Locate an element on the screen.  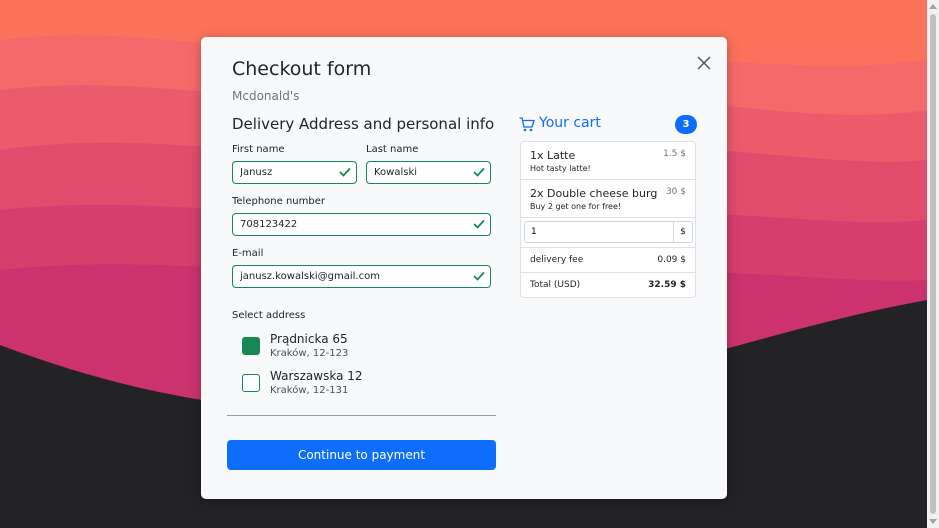
phone-input is located at coordinates (361, 224).